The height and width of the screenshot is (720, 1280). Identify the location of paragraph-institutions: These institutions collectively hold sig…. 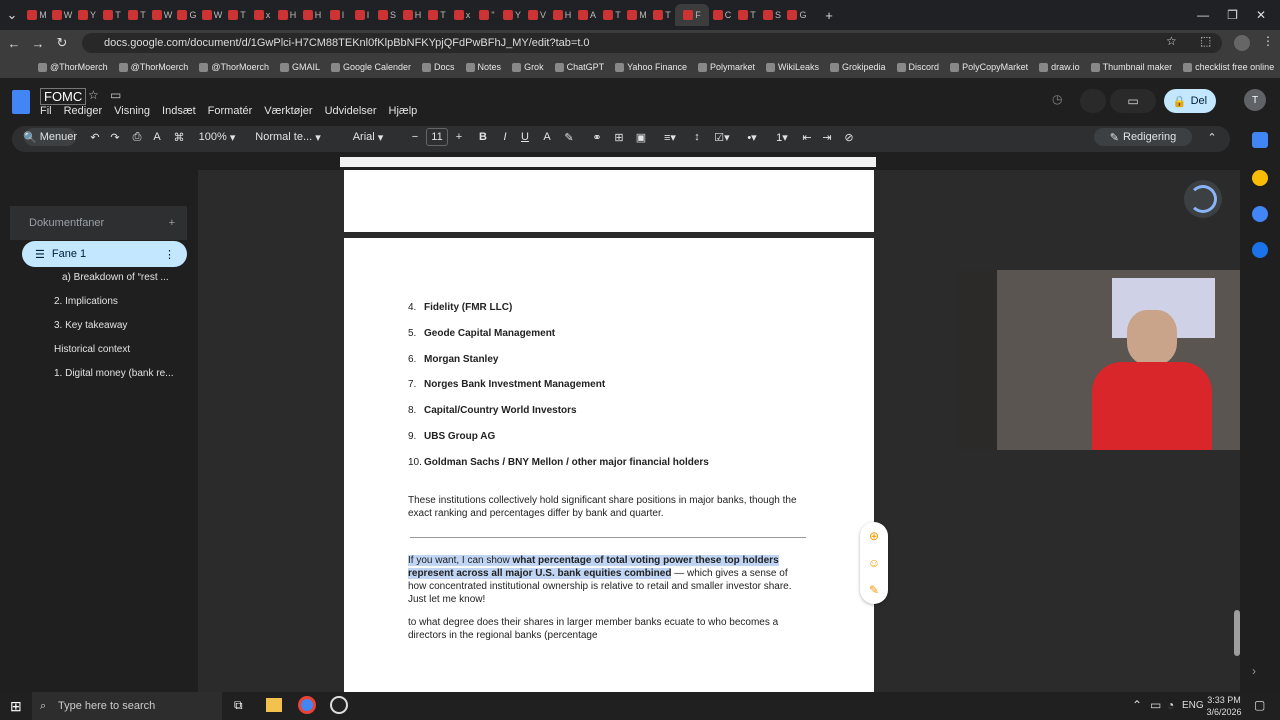
(608, 507).